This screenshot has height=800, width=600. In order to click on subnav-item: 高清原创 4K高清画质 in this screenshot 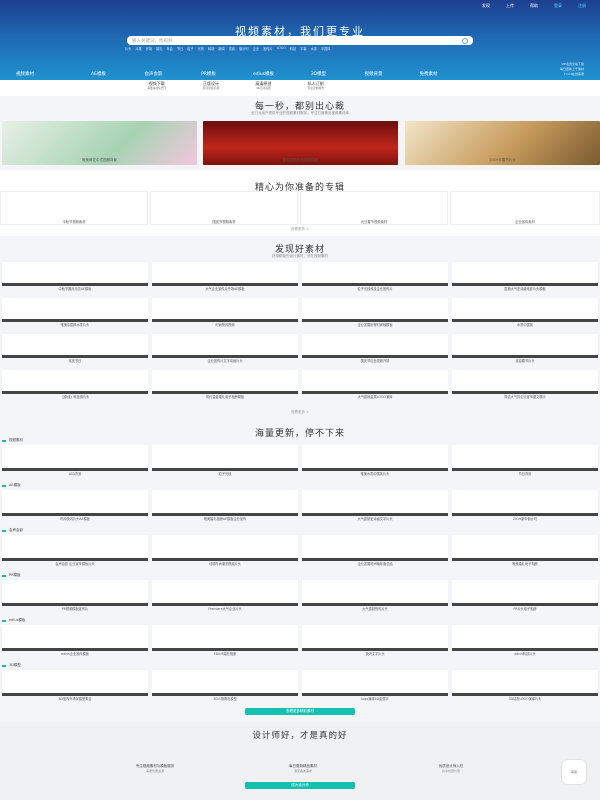, I will do `click(263, 86)`.